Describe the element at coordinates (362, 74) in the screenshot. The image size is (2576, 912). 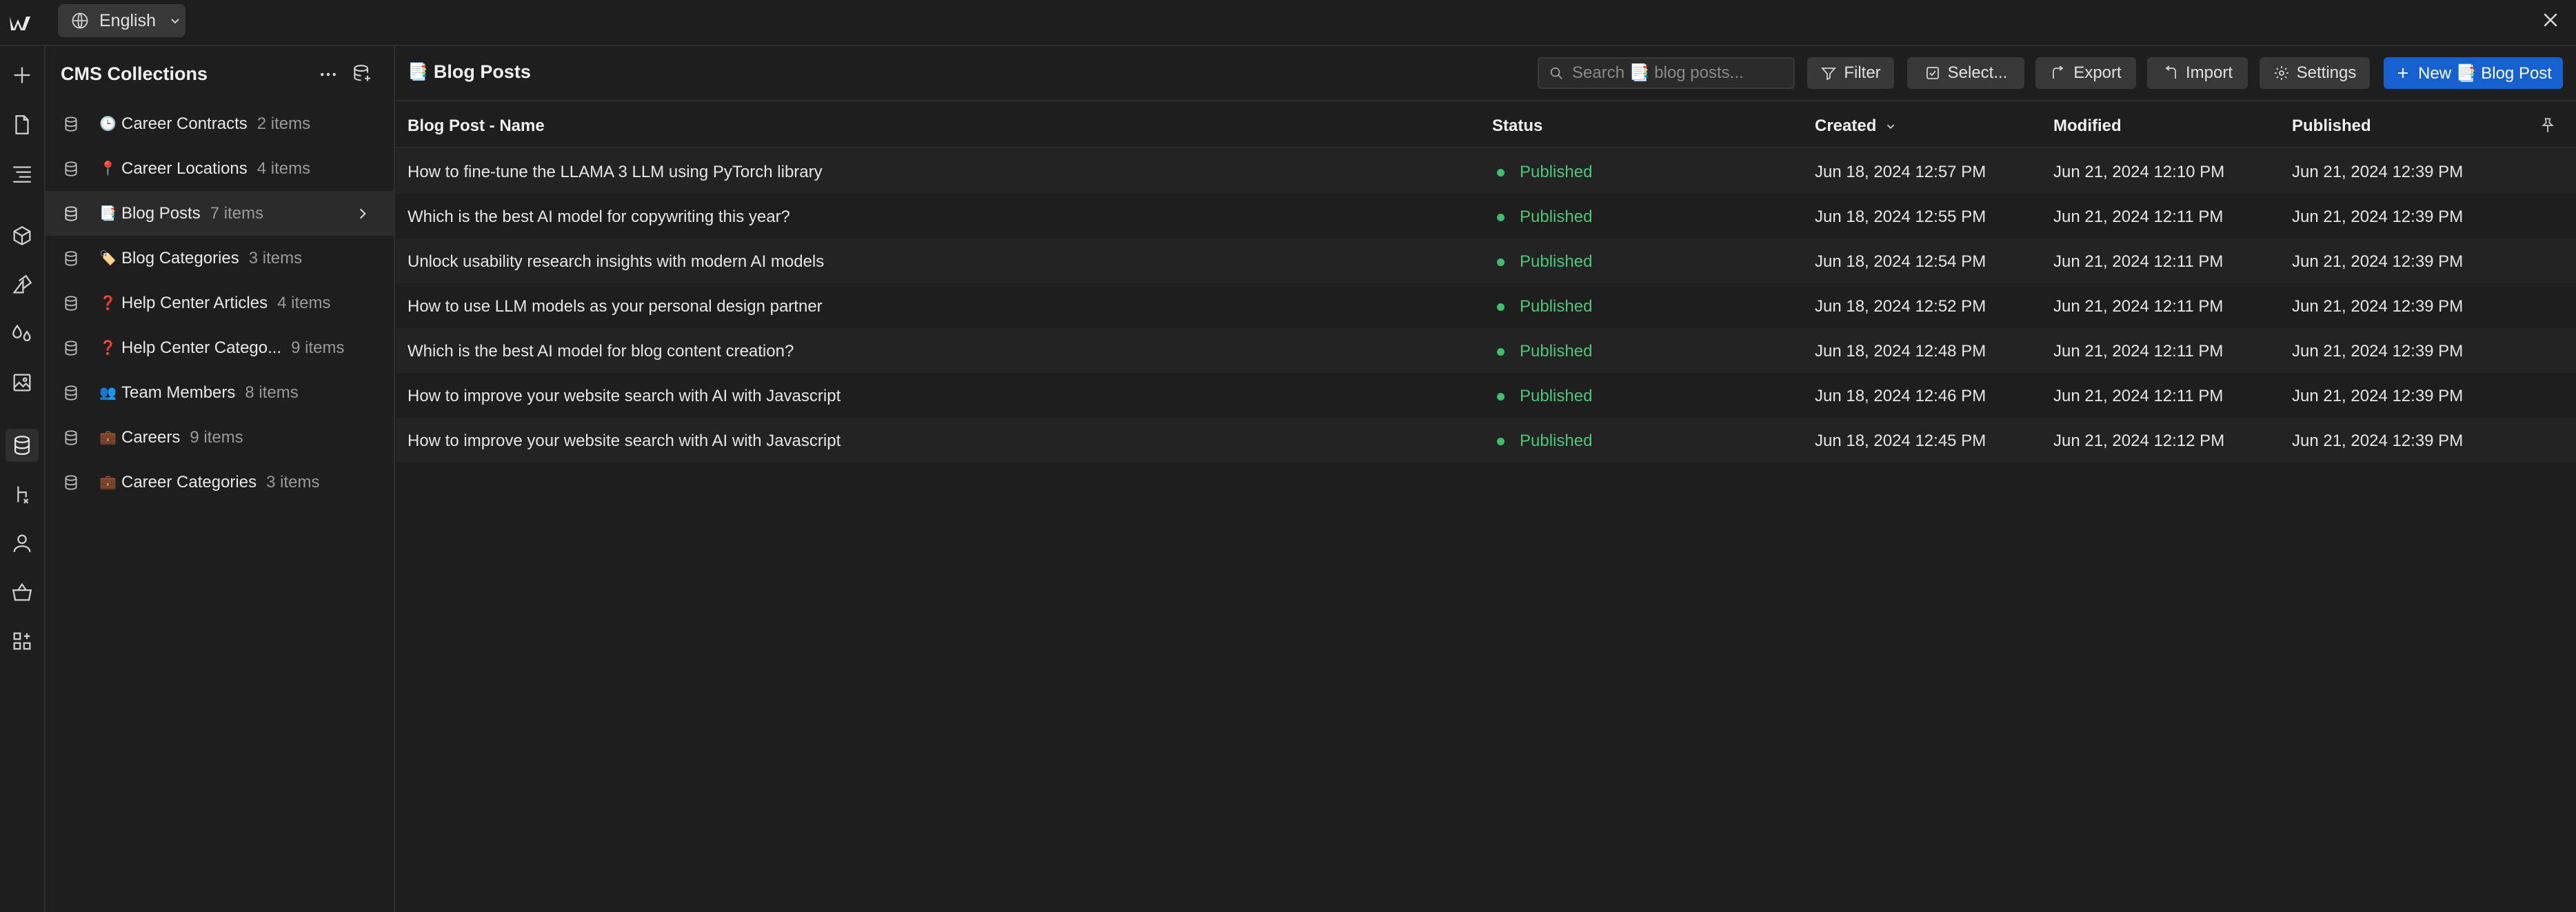
I see `add-collection-icon` at that location.